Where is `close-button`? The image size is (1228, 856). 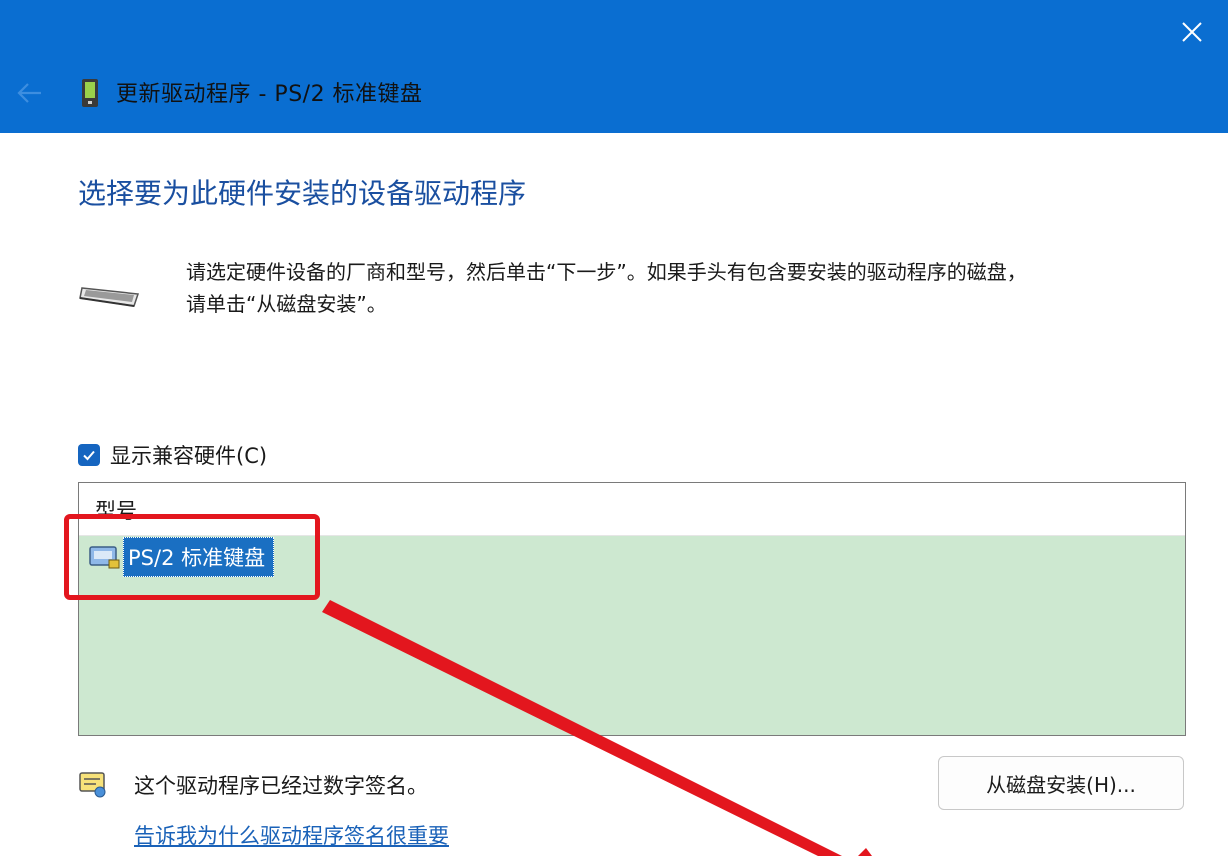
close-button is located at coordinates (1192, 32).